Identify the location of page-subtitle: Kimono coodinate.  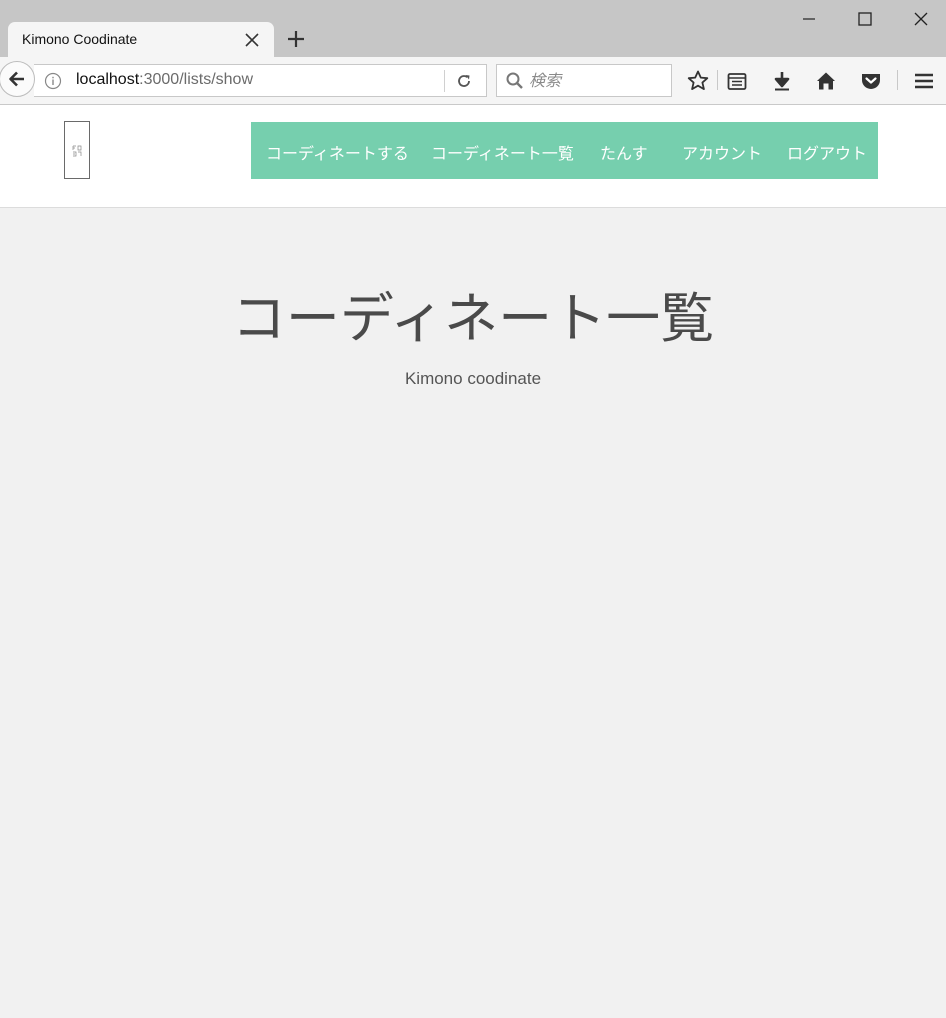
(473, 378).